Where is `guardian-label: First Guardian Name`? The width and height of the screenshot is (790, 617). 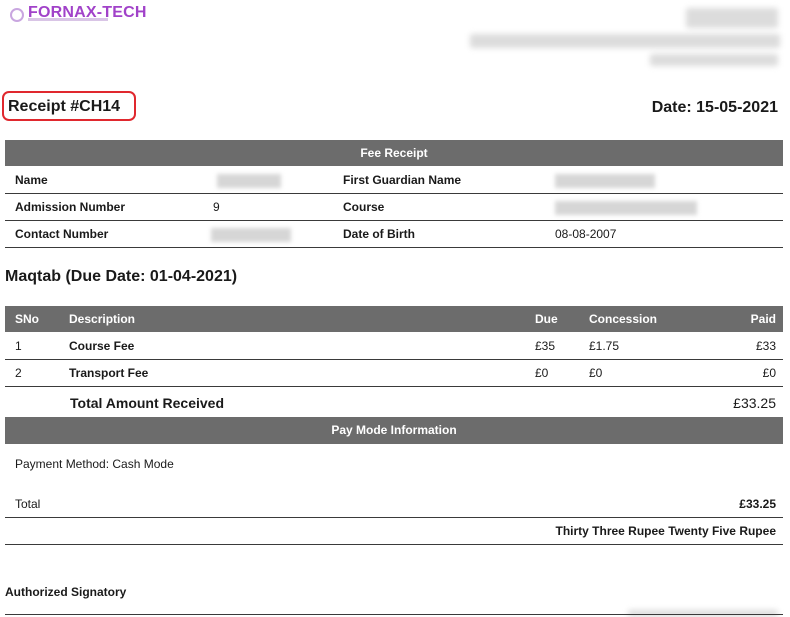
guardian-label: First Guardian Name is located at coordinates (402, 180).